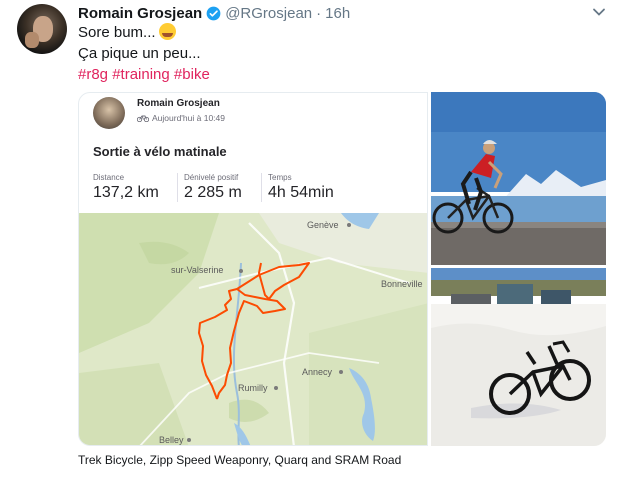 This screenshot has width=624, height=483. What do you see at coordinates (140, 13) in the screenshot?
I see `author-name: Romain Grosjean` at bounding box center [140, 13].